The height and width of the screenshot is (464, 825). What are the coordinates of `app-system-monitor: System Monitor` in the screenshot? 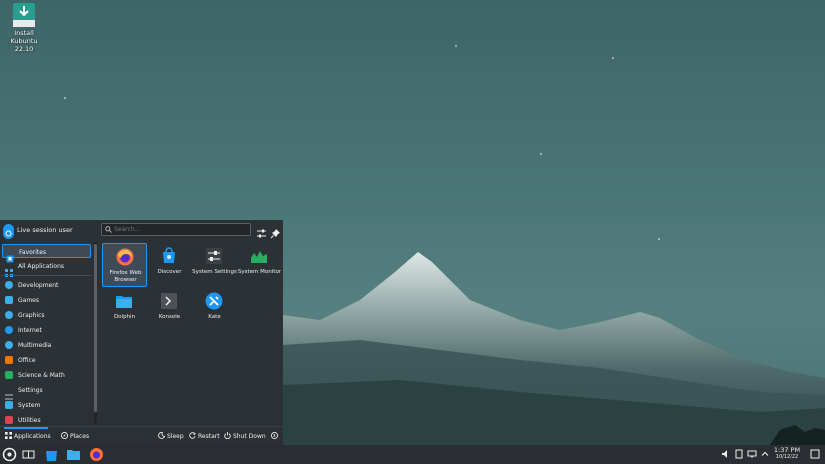 It's located at (259, 265).